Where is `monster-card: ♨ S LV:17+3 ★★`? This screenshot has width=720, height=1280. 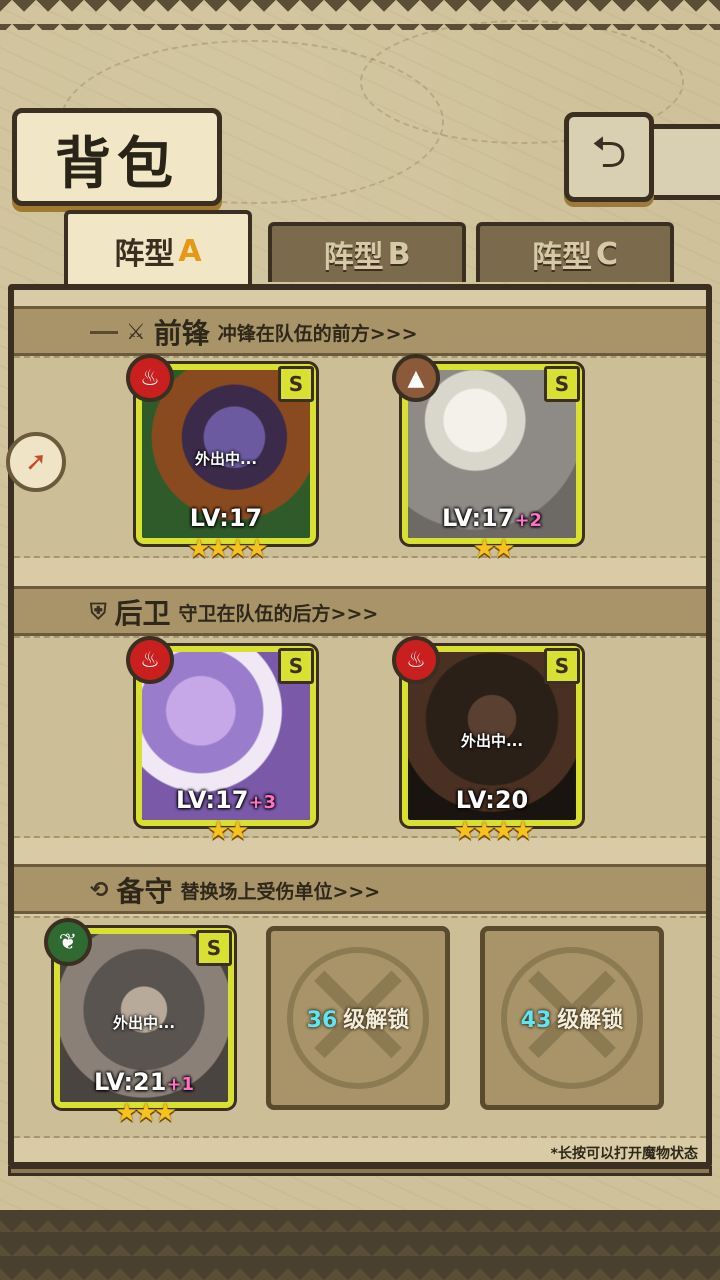
monster-card: ♨ S LV:17+3 ★★ is located at coordinates (221, 741).